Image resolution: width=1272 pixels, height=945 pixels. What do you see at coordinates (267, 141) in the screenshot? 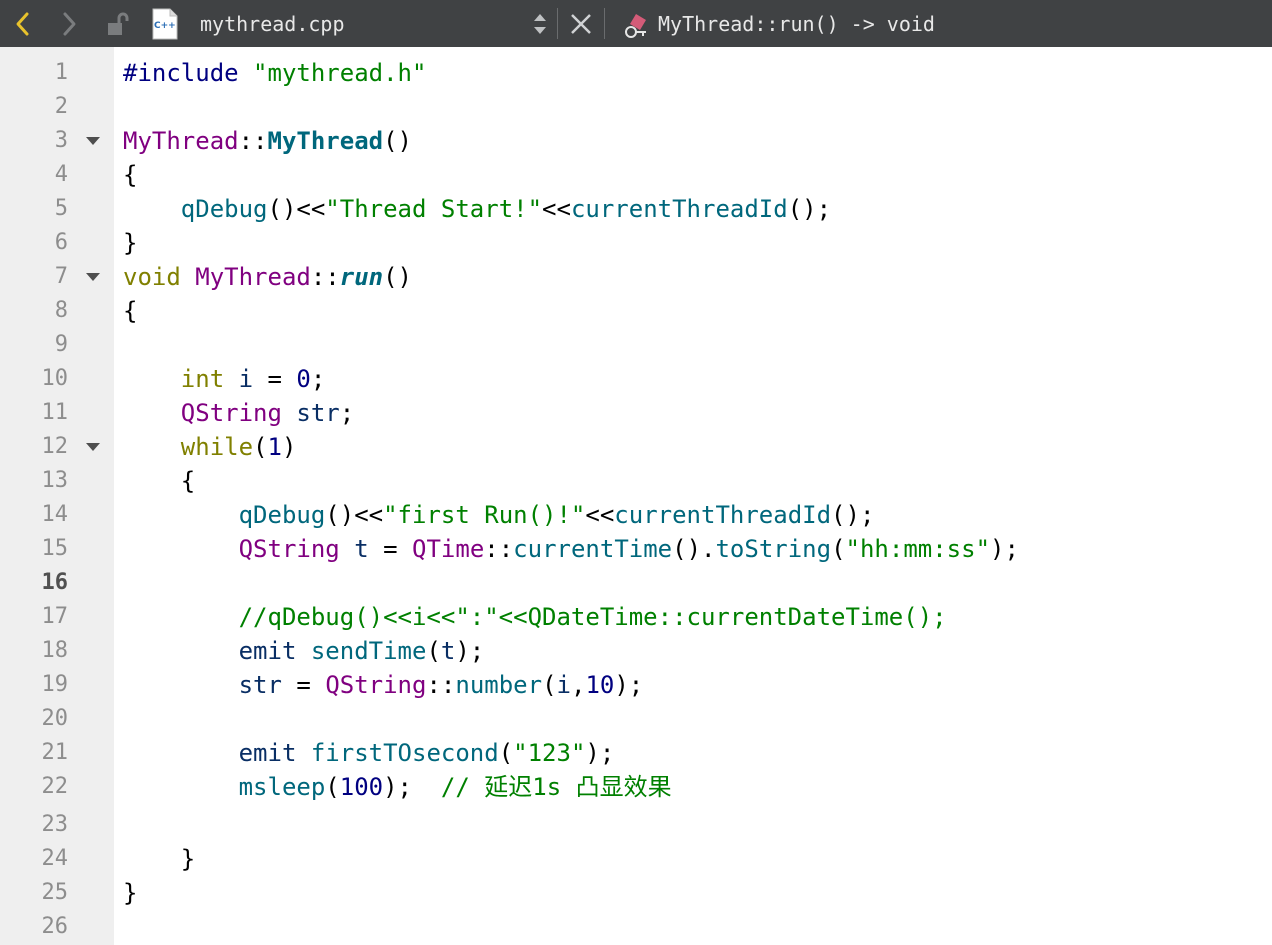
I see `code-line: MyThread::MyThread()` at bounding box center [267, 141].